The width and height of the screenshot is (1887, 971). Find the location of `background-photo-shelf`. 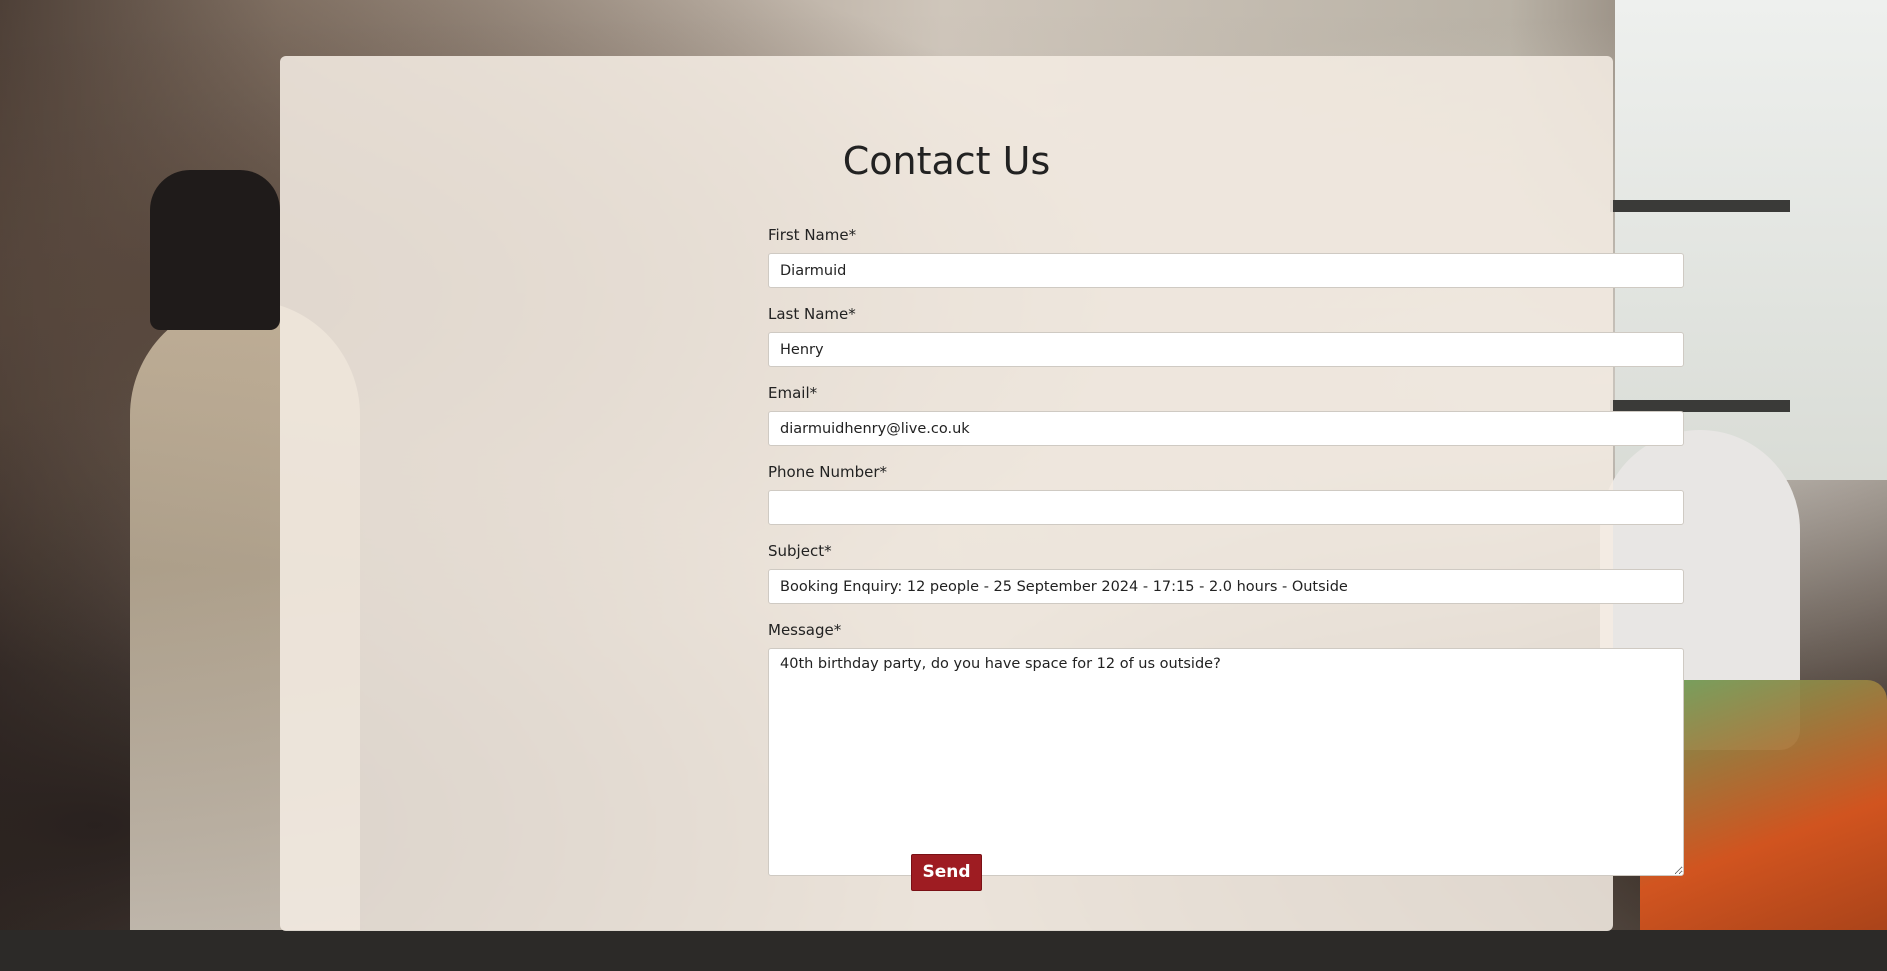

background-photo-shelf is located at coordinates (1700, 206).